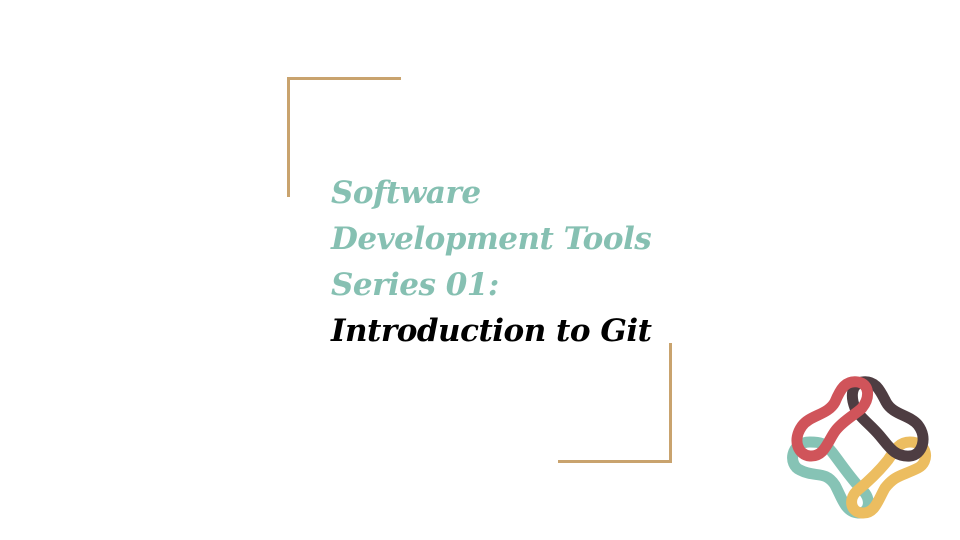 This screenshot has height=540, width=960. What do you see at coordinates (491, 239) in the screenshot?
I see `title-line-2: Development Tools` at bounding box center [491, 239].